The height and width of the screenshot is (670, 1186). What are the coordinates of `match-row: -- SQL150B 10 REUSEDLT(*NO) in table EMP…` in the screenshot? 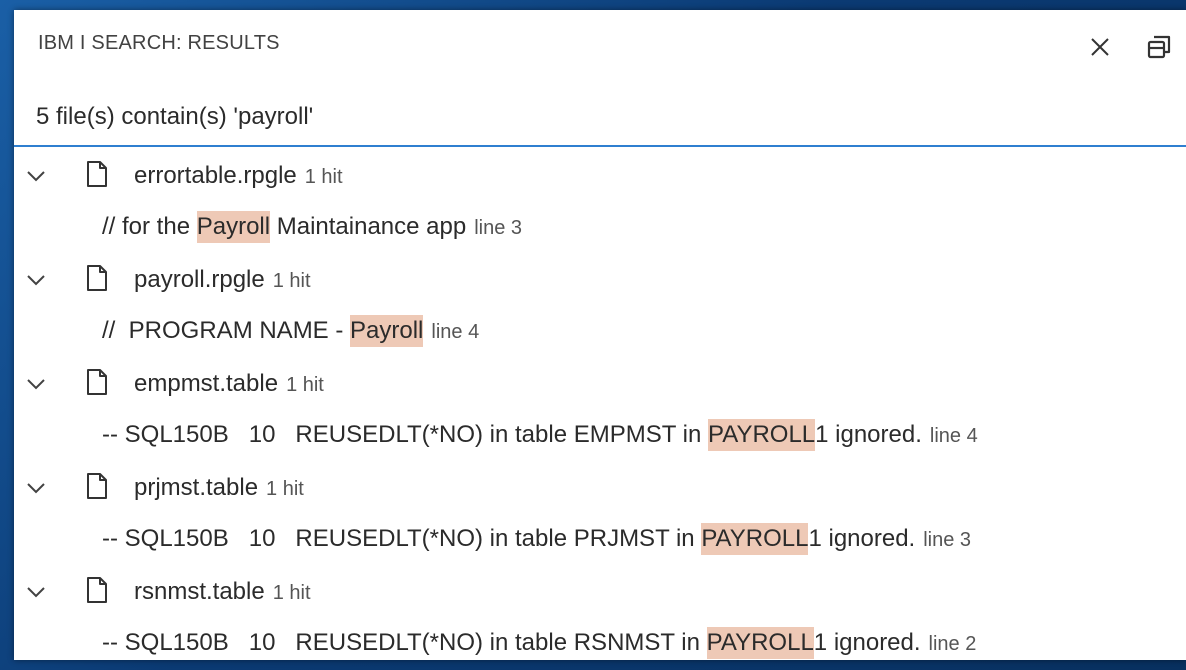 It's located at (600, 437).